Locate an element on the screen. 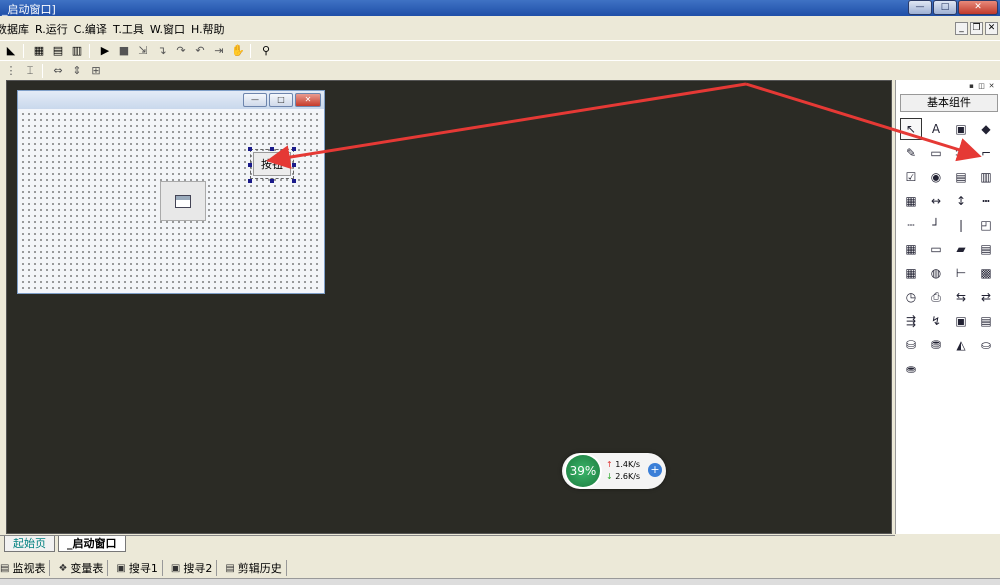 This screenshot has height=585, width=1000. toolbox-header: 基本组件 is located at coordinates (949, 103).